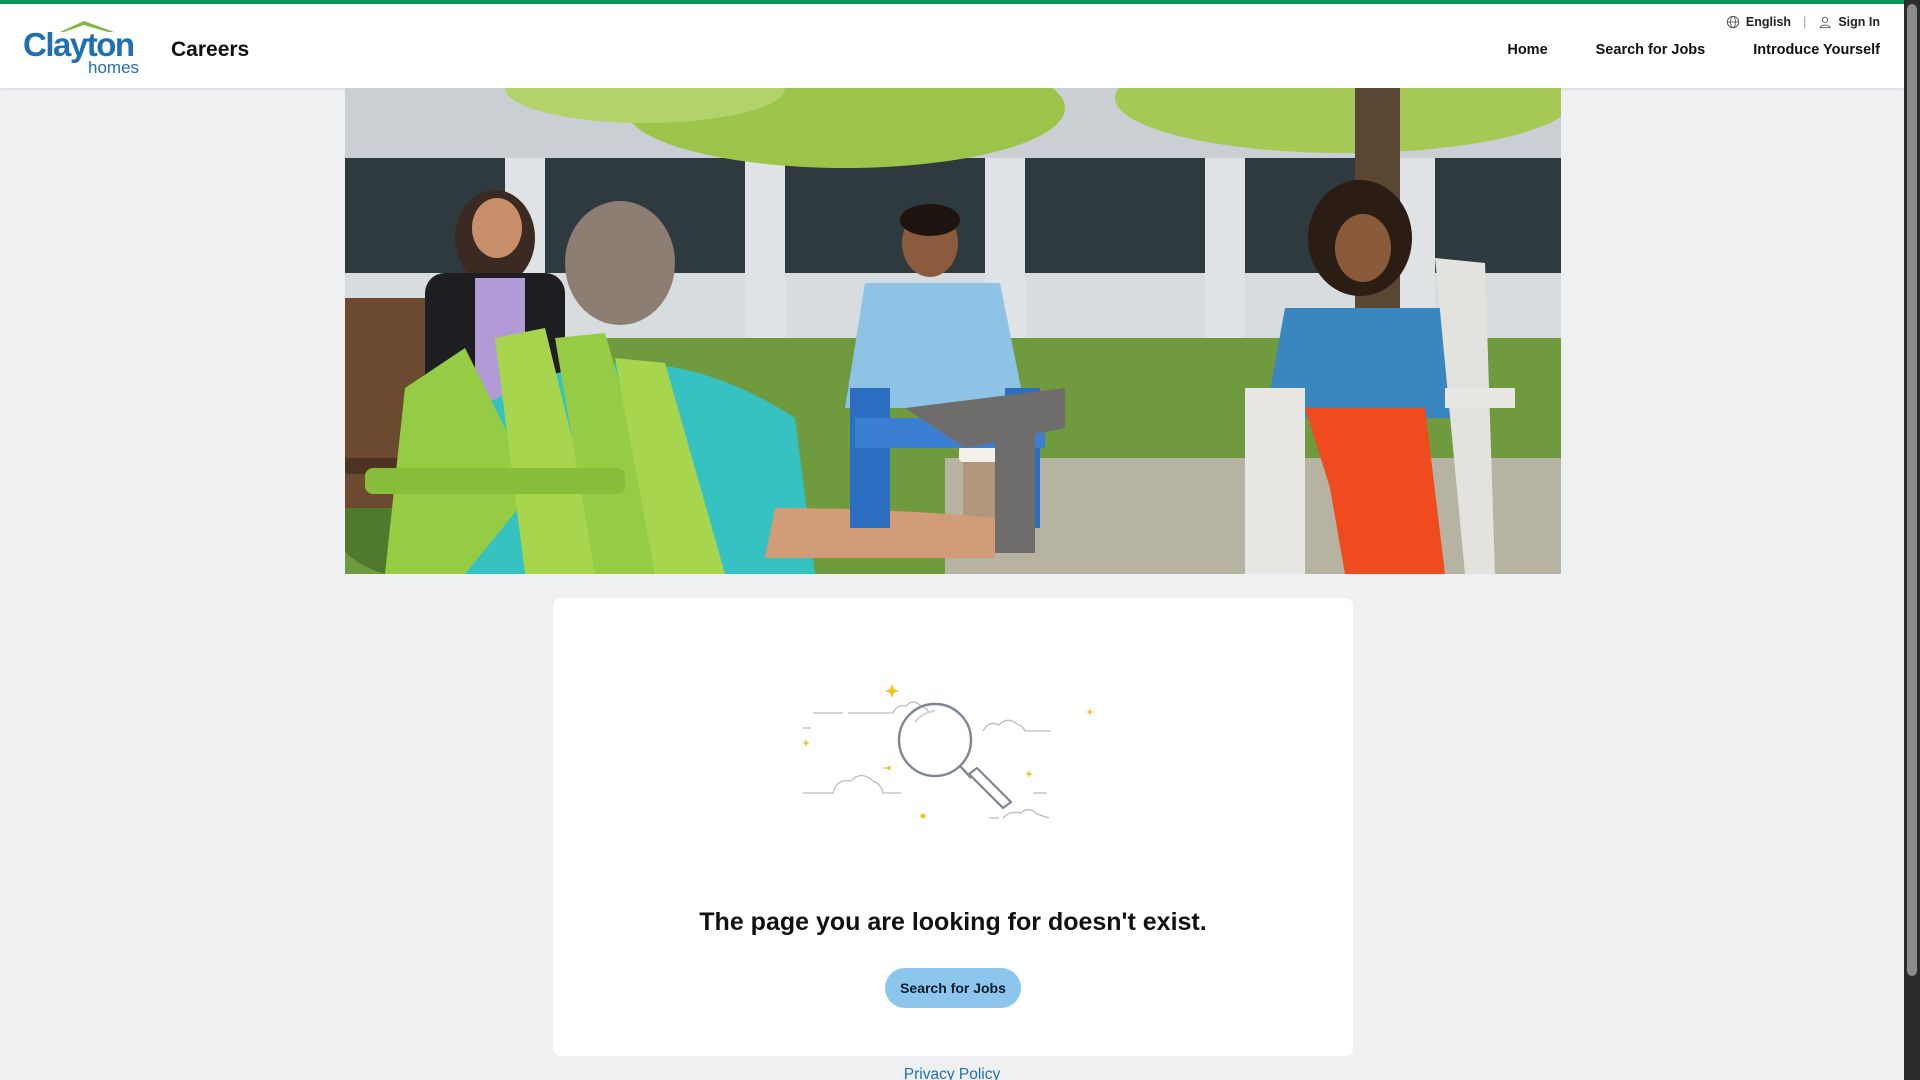  What do you see at coordinates (1825, 22) in the screenshot?
I see `user-icon` at bounding box center [1825, 22].